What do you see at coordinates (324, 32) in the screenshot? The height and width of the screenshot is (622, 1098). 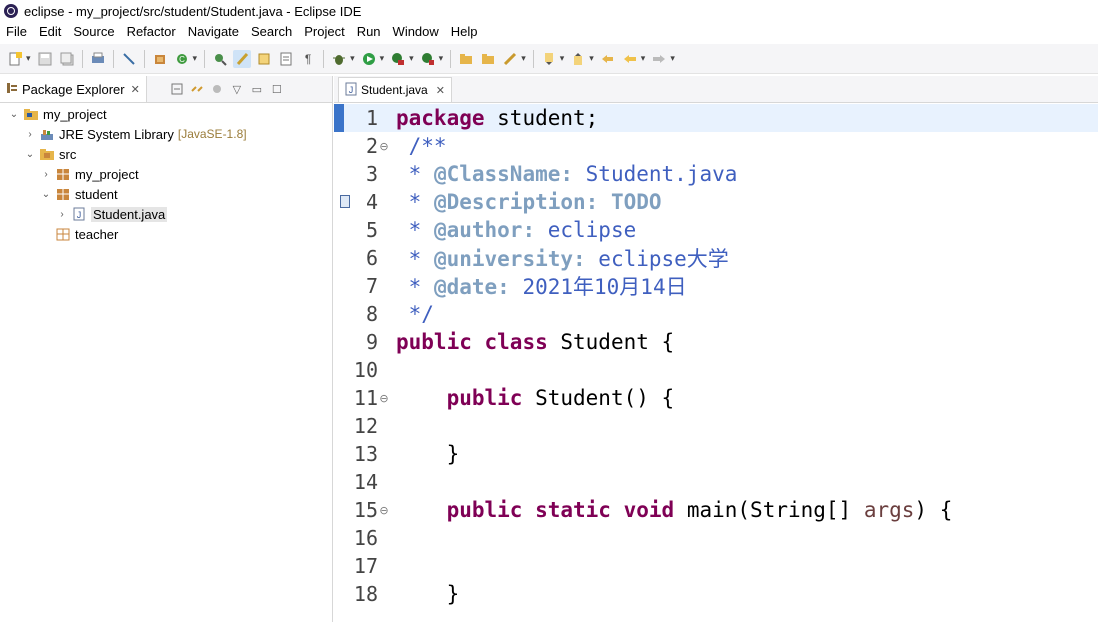 I see `menu-project: Project` at bounding box center [324, 32].